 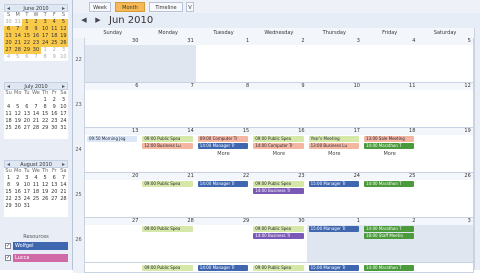 I want to click on mini-day: 14, so click(x=63, y=185).